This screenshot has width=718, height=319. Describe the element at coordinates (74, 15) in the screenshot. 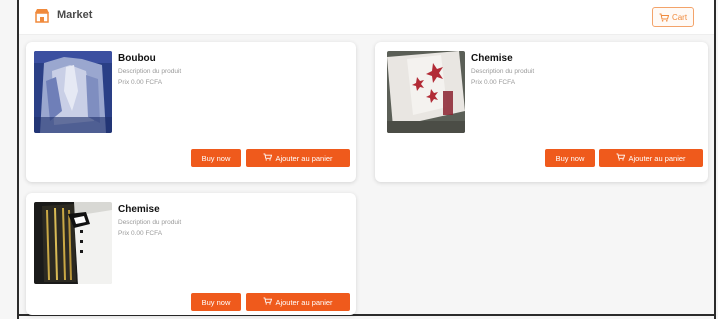

I see `brand-name: Market` at that location.